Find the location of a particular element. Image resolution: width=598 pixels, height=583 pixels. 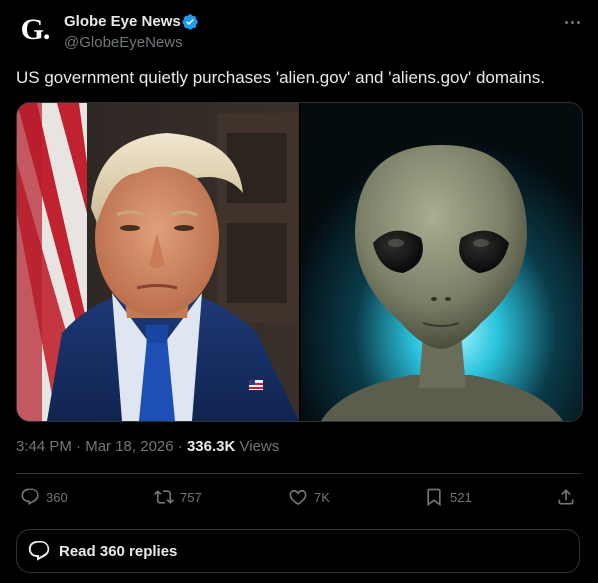

share-icon is located at coordinates (566, 497).